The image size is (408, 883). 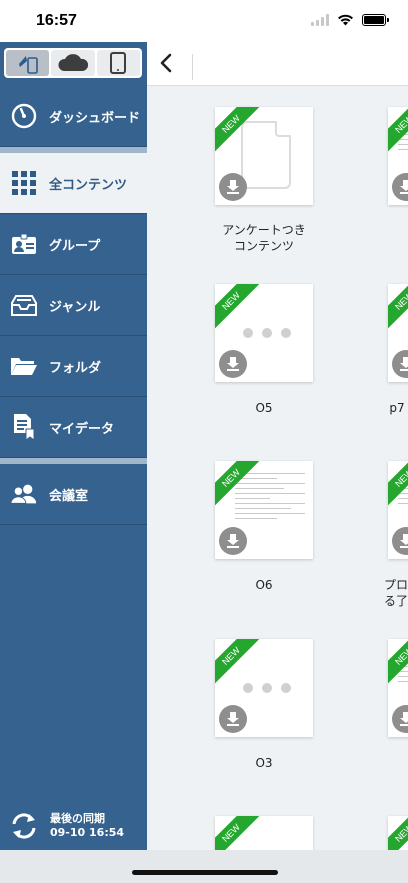 I want to click on chevron-left-icon, so click(x=166, y=63).